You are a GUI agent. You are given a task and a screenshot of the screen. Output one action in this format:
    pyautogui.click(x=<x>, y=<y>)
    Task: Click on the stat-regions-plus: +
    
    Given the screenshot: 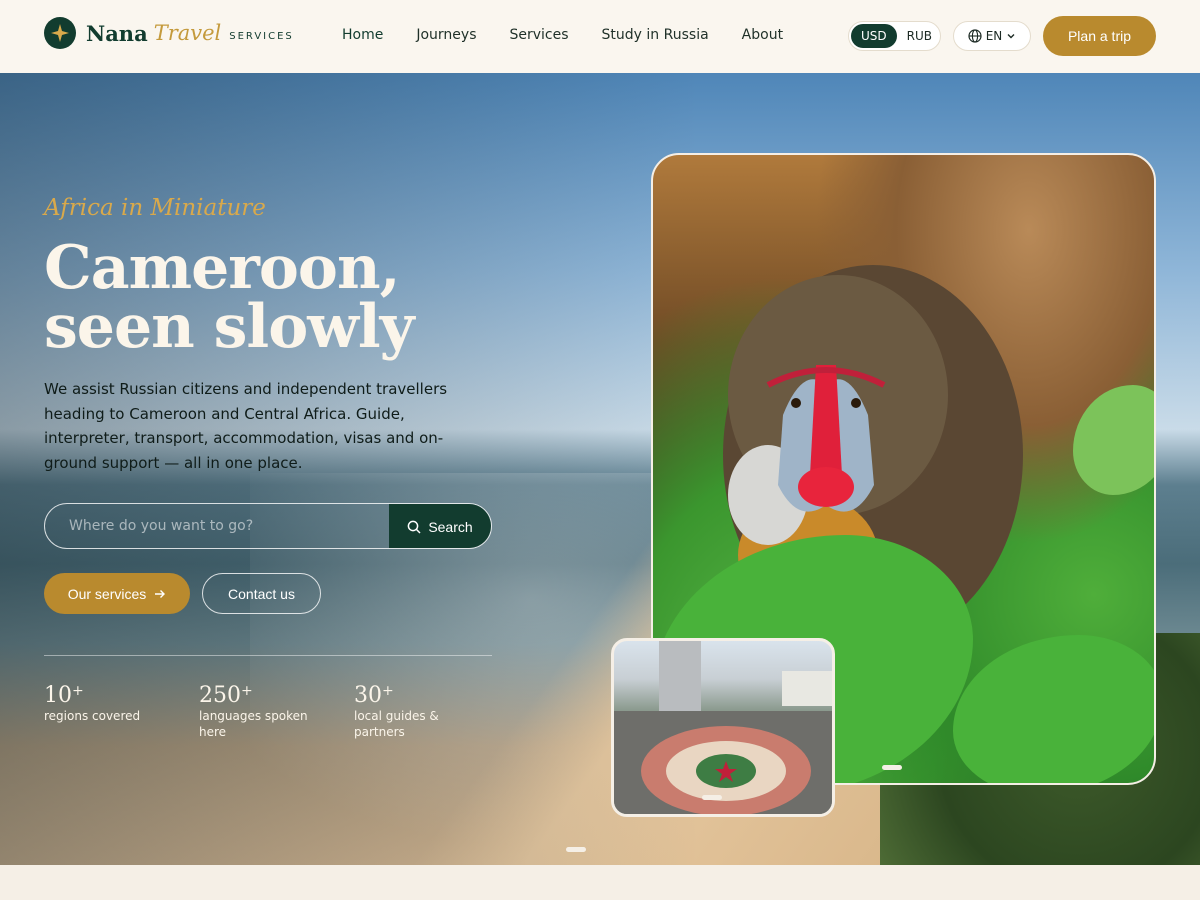 What is the action you would take?
    pyautogui.click(x=78, y=691)
    